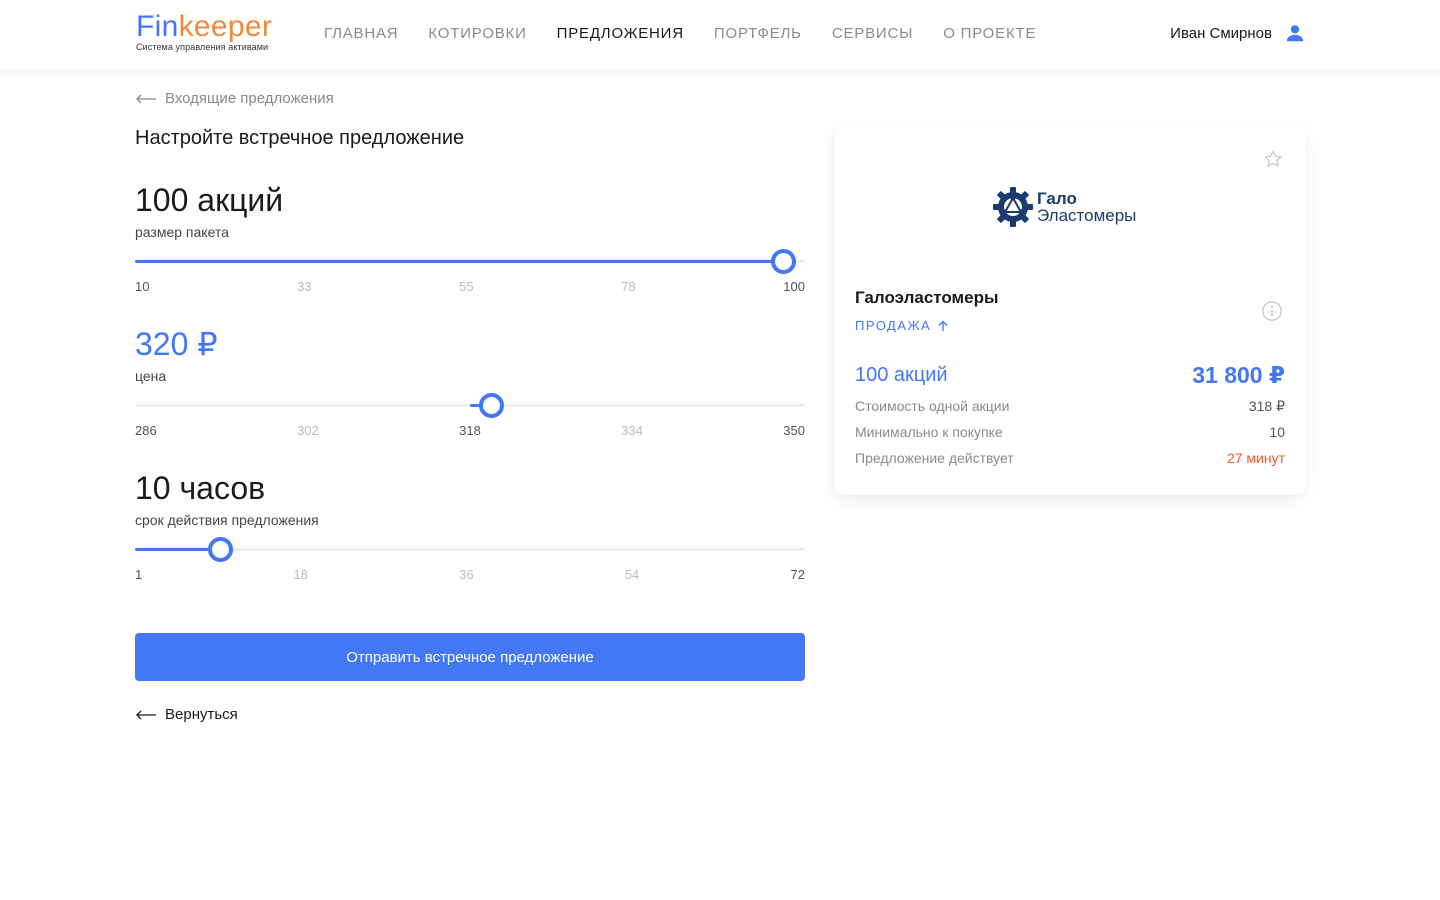 This screenshot has height=900, width=1440. I want to click on finkeeper-logo: Finkeeper Система управления активами, so click(204, 31).